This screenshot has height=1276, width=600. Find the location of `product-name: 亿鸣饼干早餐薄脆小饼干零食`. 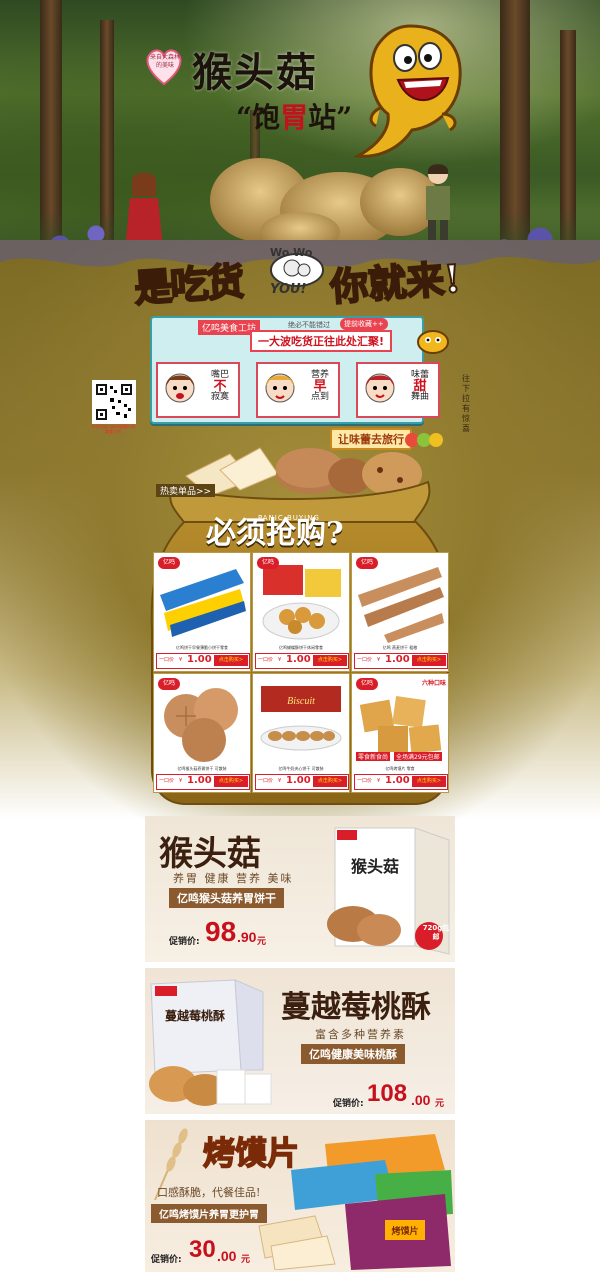

product-name: 亿鸣饼干早餐薄脆小饼干零食 is located at coordinates (202, 647).